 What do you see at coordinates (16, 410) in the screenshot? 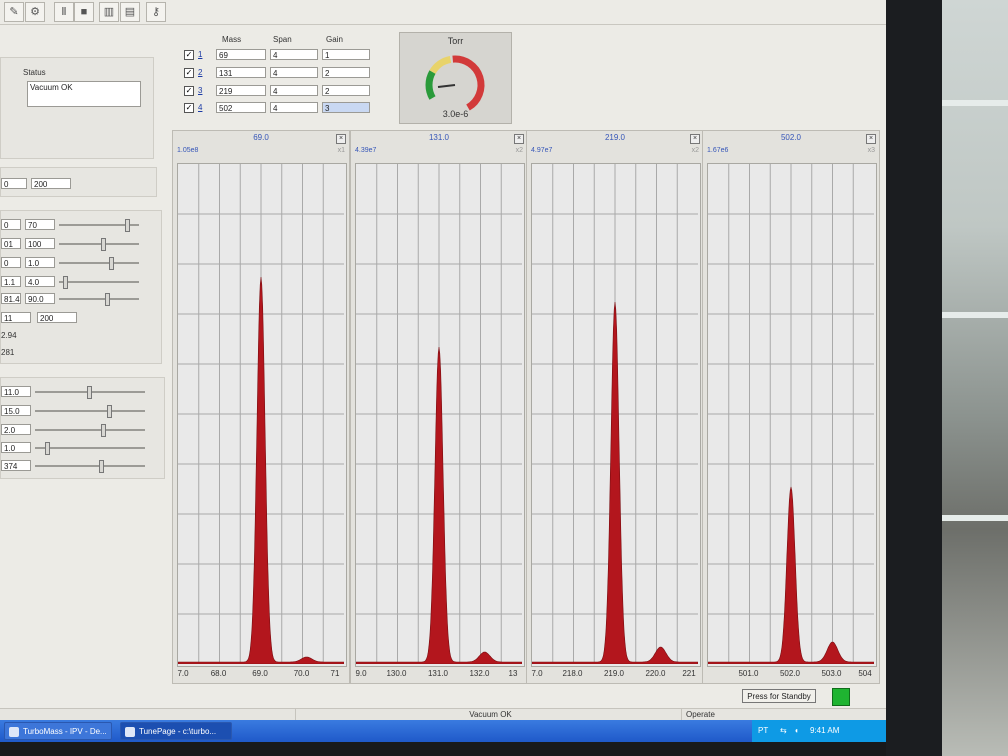
I see `lens-field-2: 15.0` at bounding box center [16, 410].